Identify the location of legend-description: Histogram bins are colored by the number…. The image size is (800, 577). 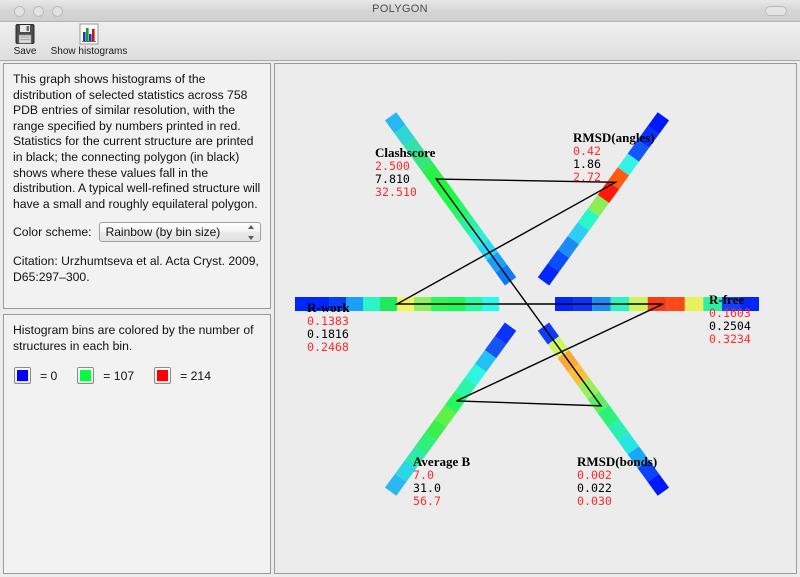
(133, 338).